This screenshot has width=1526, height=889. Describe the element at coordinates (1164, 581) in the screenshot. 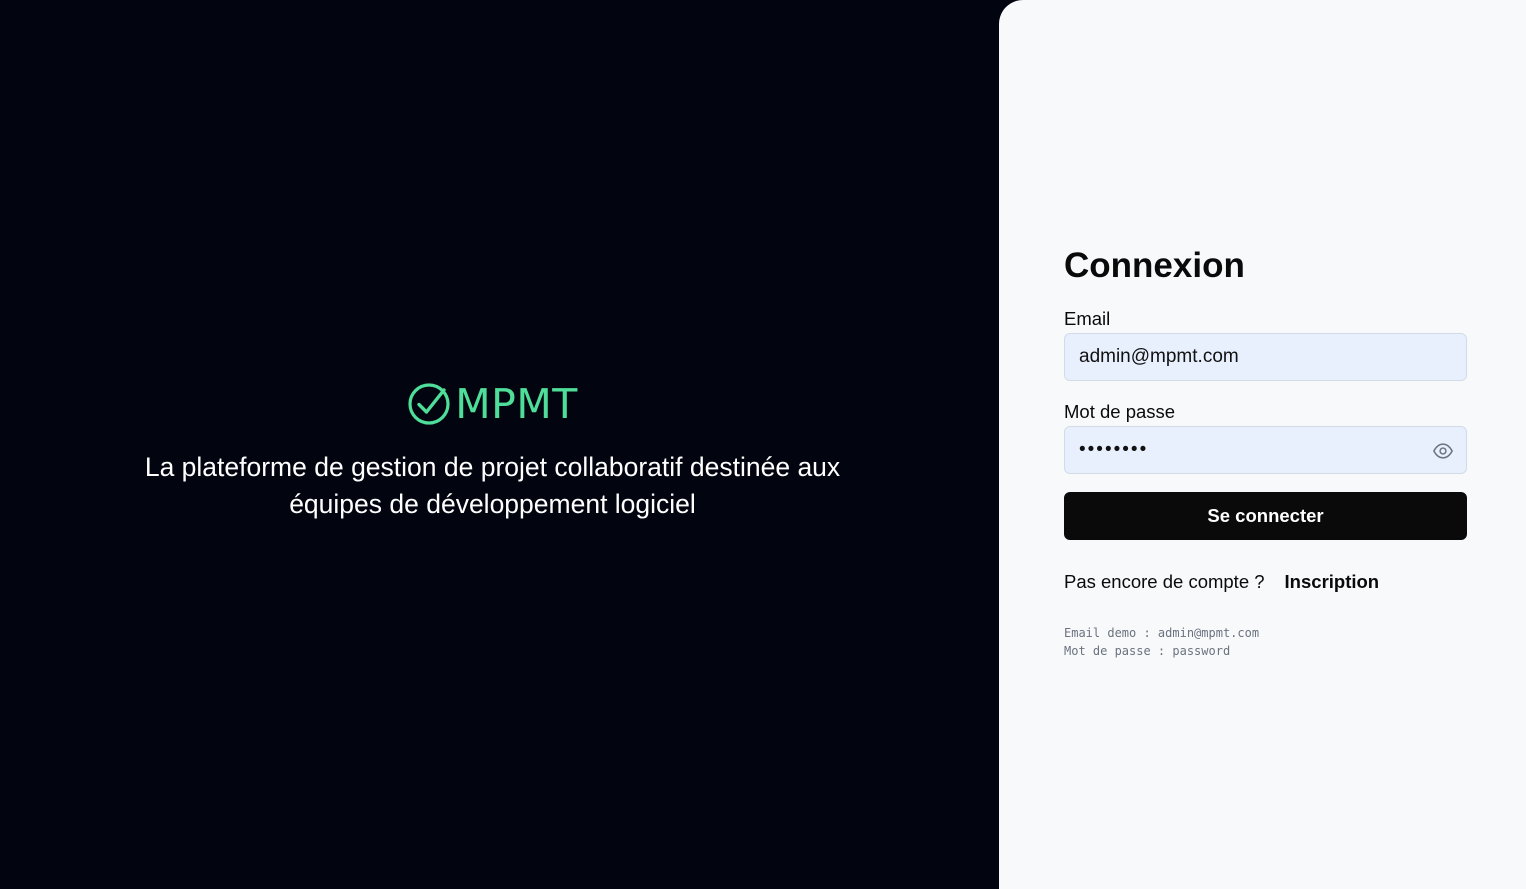

I see `no-account-text: Pas encore de compte ?` at that location.